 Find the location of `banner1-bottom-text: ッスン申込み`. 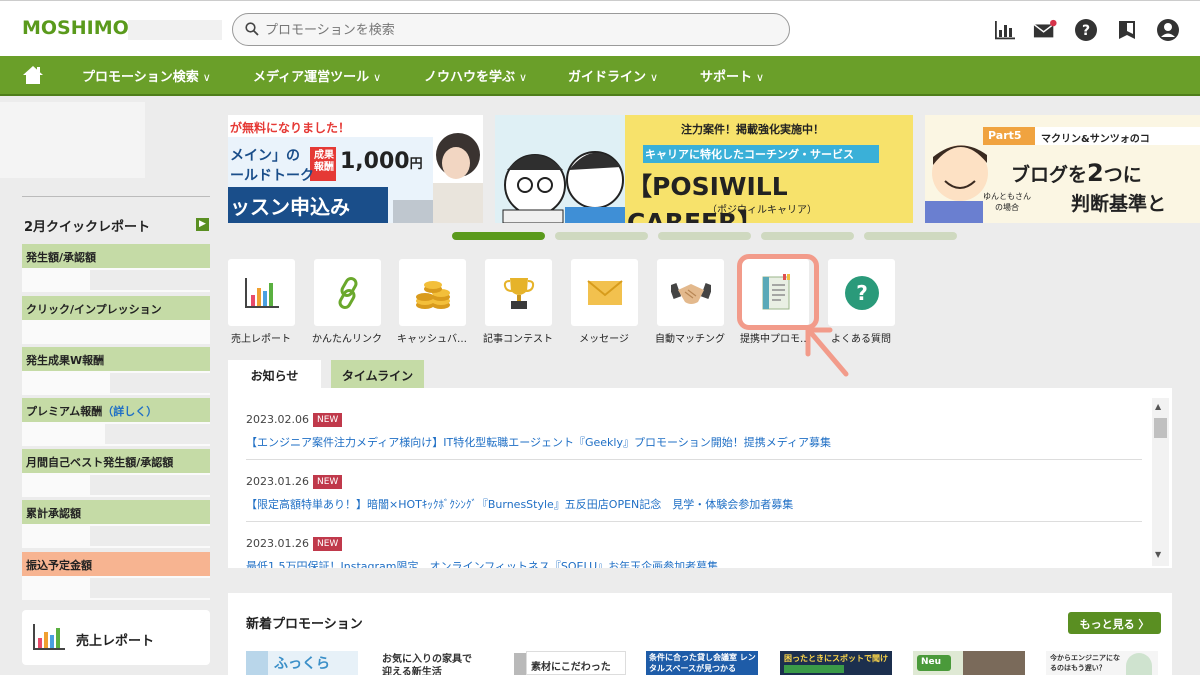

banner1-bottom-text: ッスン申込み is located at coordinates (290, 207).